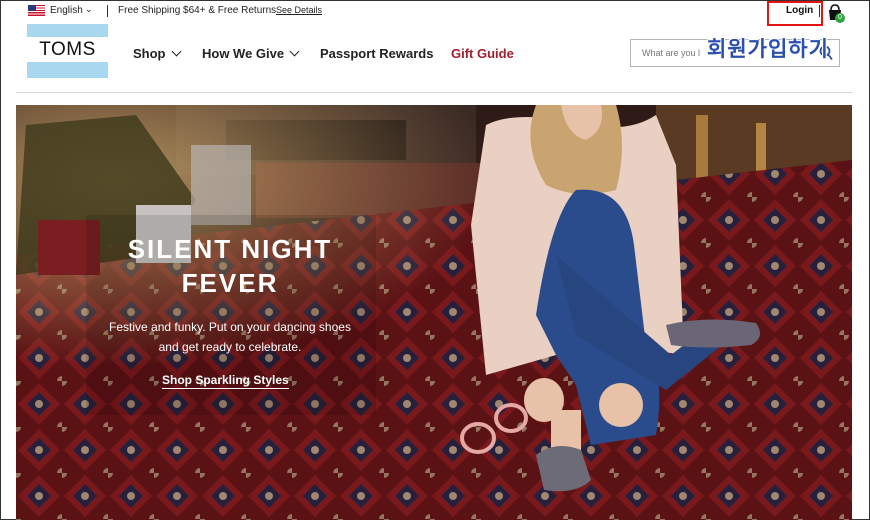 The image size is (870, 520). Describe the element at coordinates (149, 53) in the screenshot. I see `nav-shop-label: Shop` at that location.